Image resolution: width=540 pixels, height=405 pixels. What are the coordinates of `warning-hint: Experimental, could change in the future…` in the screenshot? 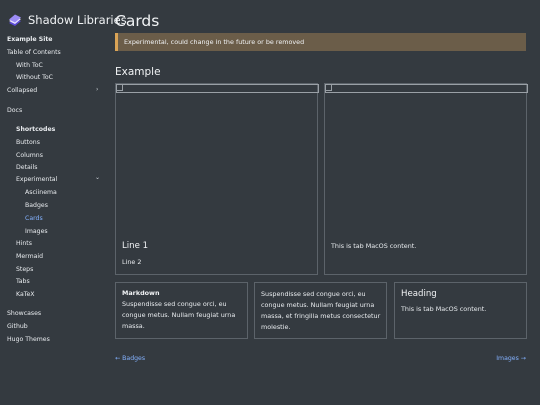 It's located at (320, 42).